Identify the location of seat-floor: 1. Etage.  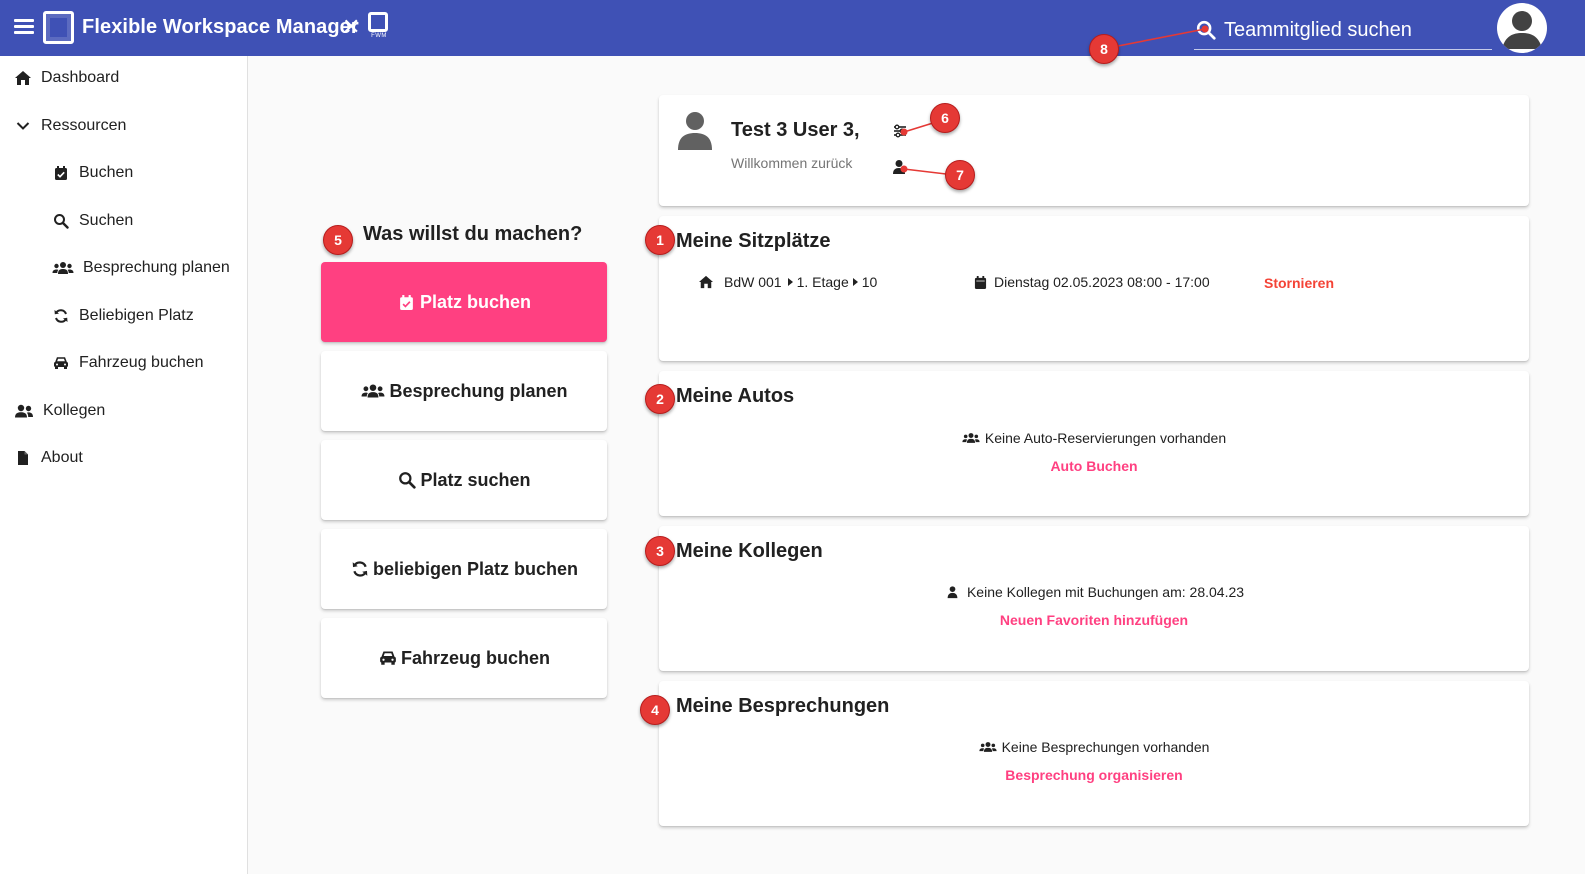
(822, 282).